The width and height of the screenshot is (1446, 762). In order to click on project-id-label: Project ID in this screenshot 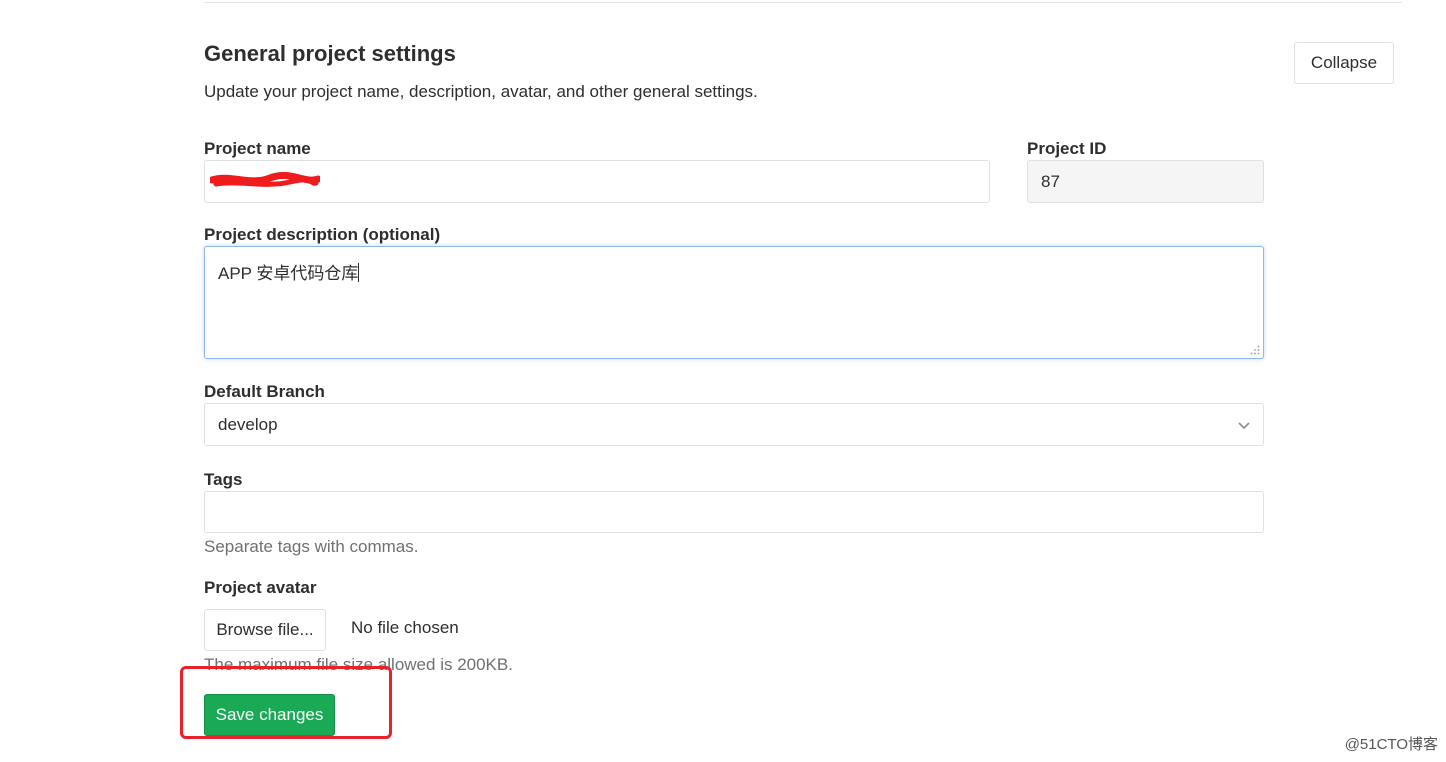, I will do `click(1067, 148)`.